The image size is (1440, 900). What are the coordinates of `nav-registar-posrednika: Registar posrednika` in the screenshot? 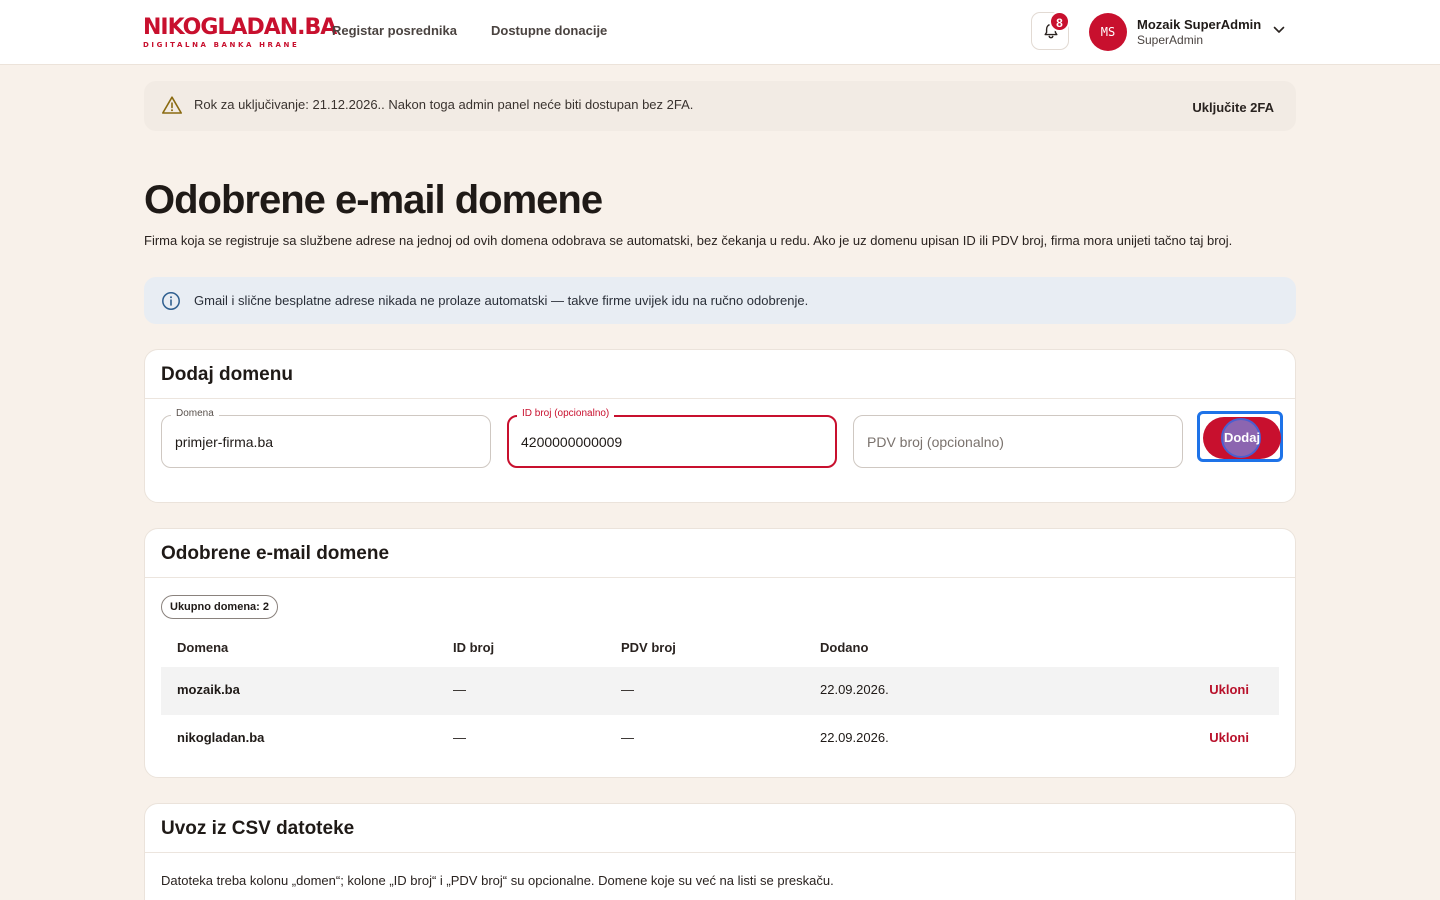 It's located at (394, 30).